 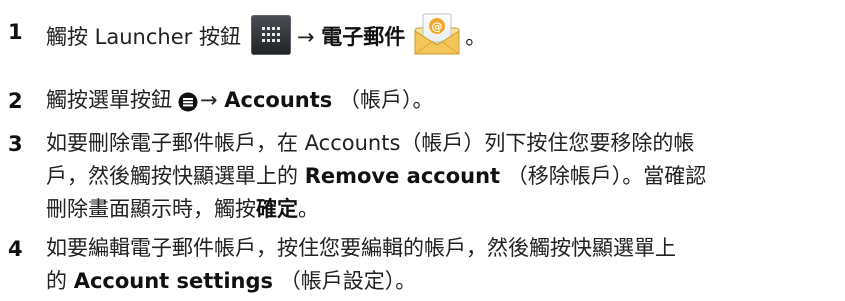 I want to click on menu-button-icon, so click(x=188, y=100).